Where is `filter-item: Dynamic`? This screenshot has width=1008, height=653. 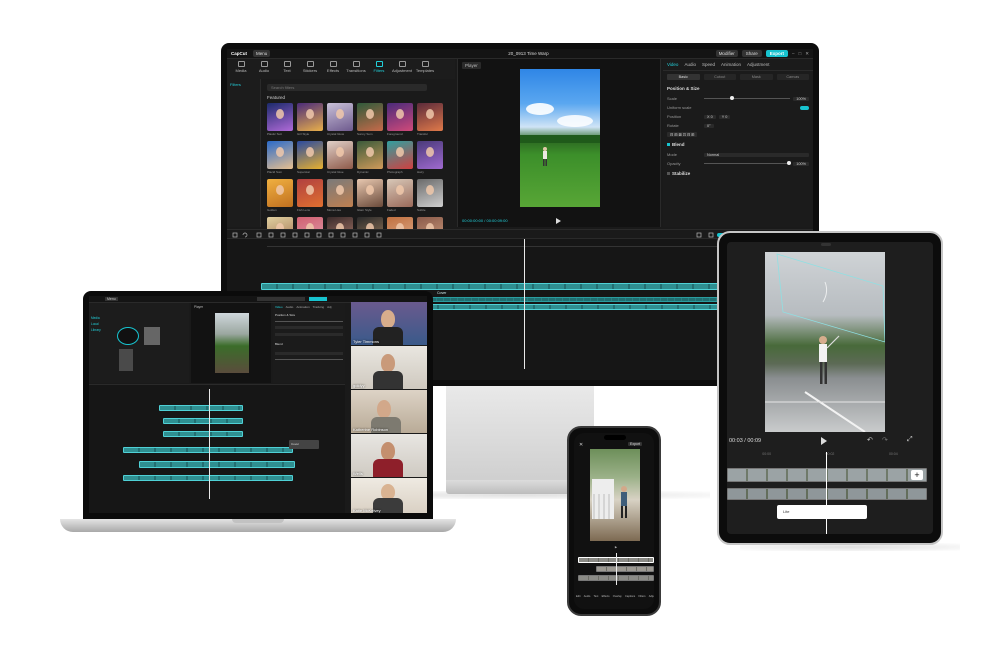 filter-item: Dynamic is located at coordinates (370, 157).